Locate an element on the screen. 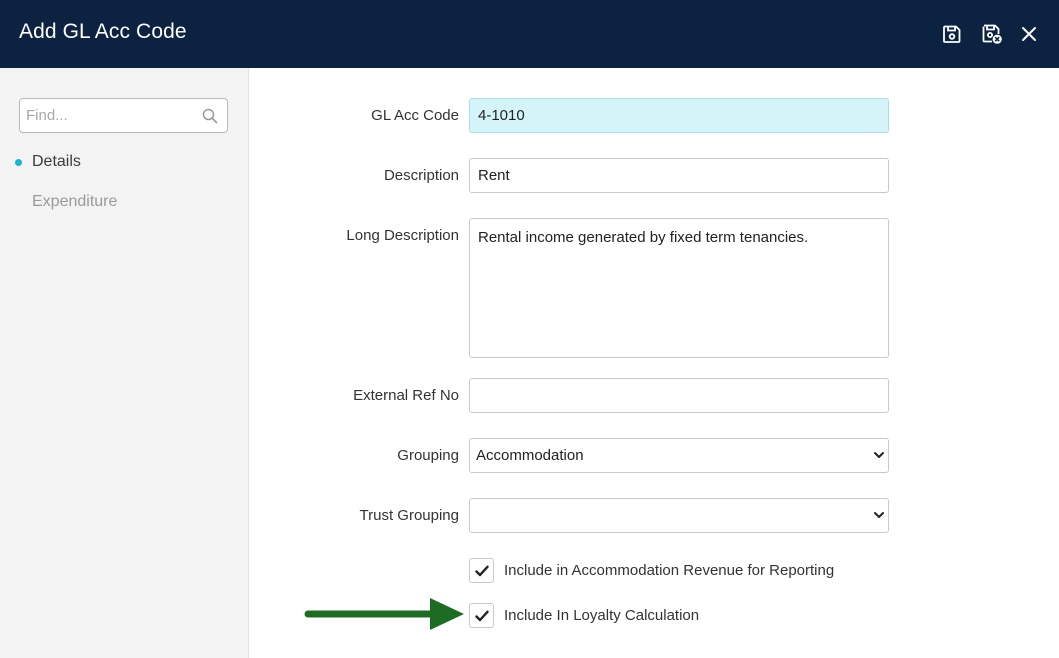 The image size is (1059, 658). external-ref-no-input is located at coordinates (679, 395).